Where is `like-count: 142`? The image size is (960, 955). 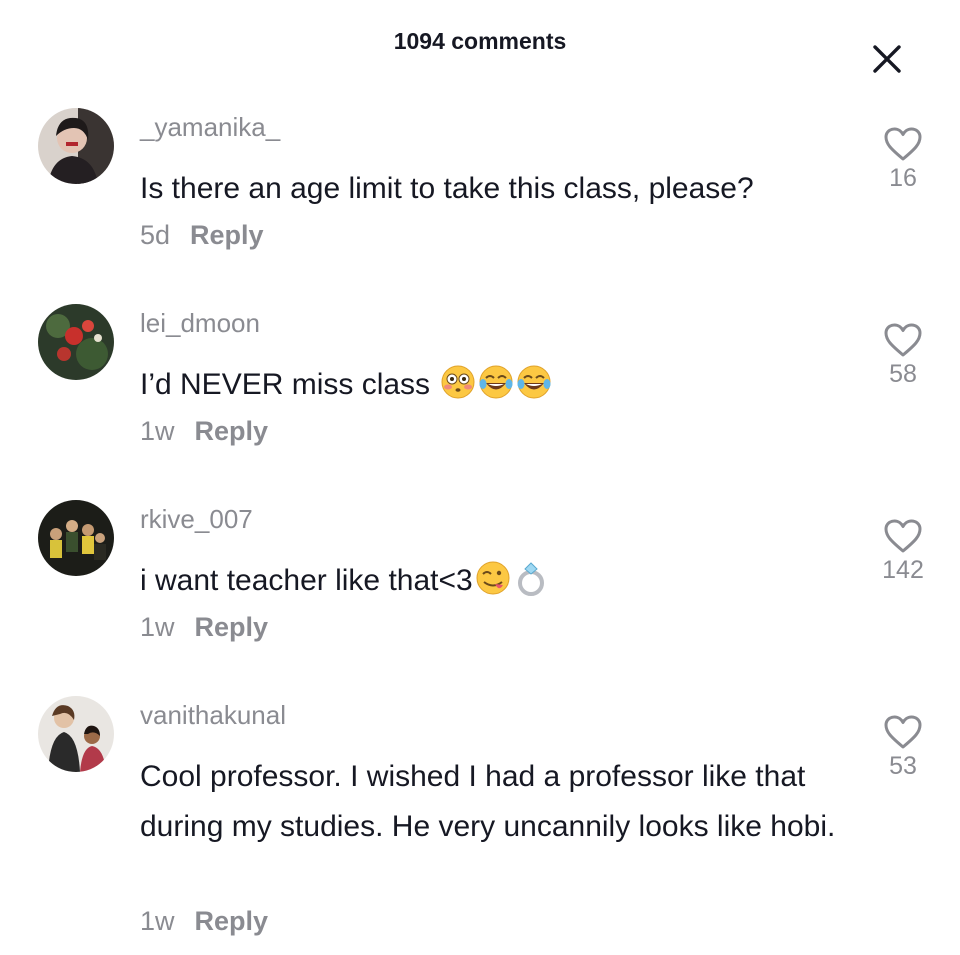 like-count: 142 is located at coordinates (903, 570).